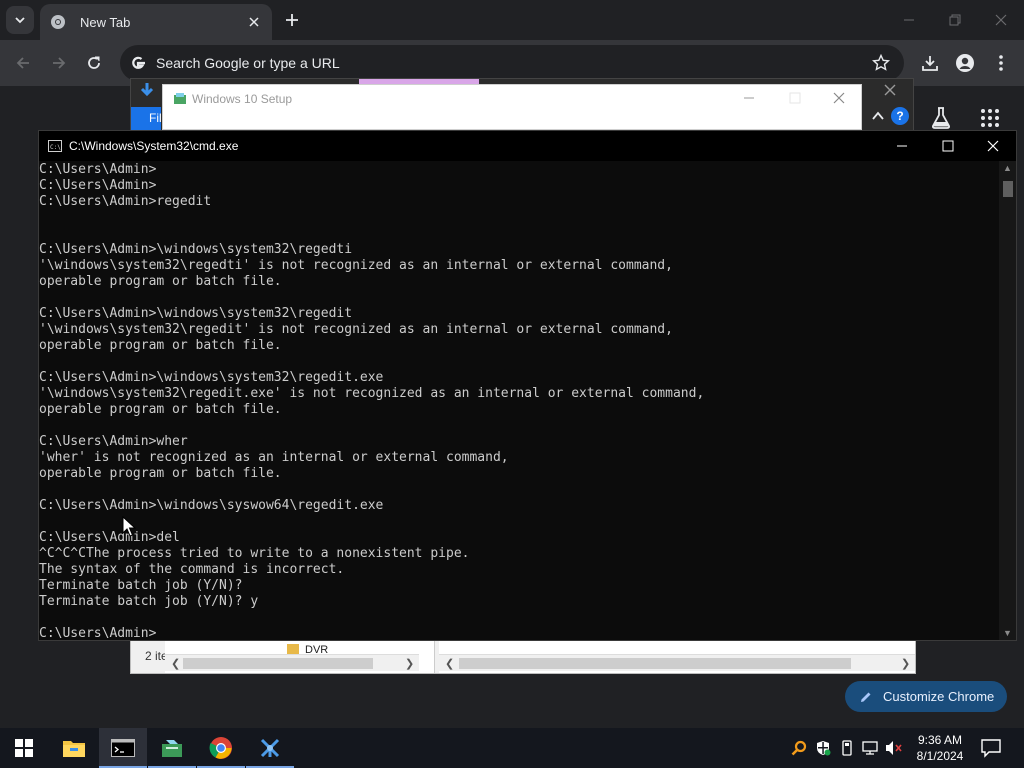 Image resolution: width=1024 pixels, height=768 pixels. Describe the element at coordinates (270, 748) in the screenshot. I see `taskbar-network-tool` at that location.